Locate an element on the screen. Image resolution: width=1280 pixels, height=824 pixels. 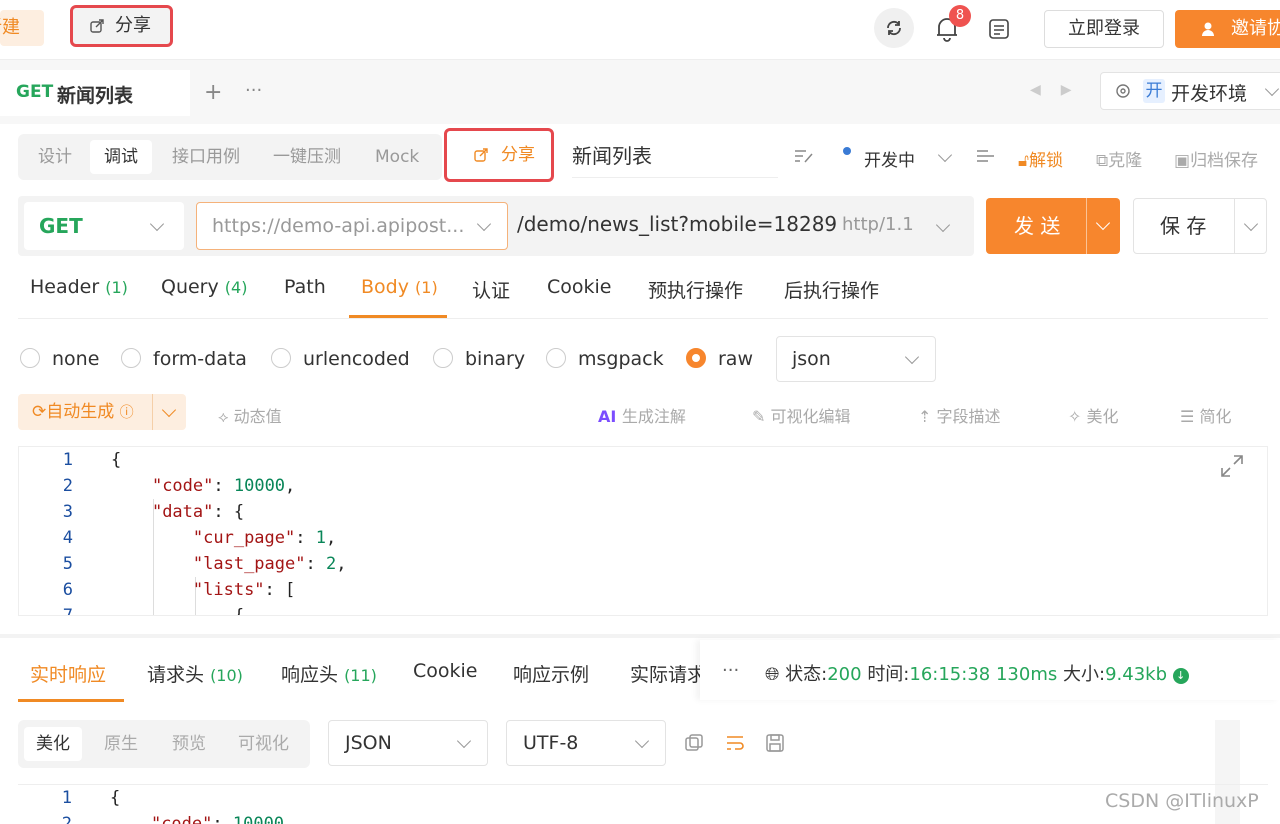
refresh-icon is located at coordinates (894, 28).